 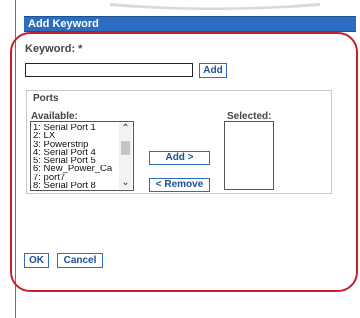 What do you see at coordinates (75, 153) in the screenshot?
I see `available-port-item: 4: Serial Port 4` at bounding box center [75, 153].